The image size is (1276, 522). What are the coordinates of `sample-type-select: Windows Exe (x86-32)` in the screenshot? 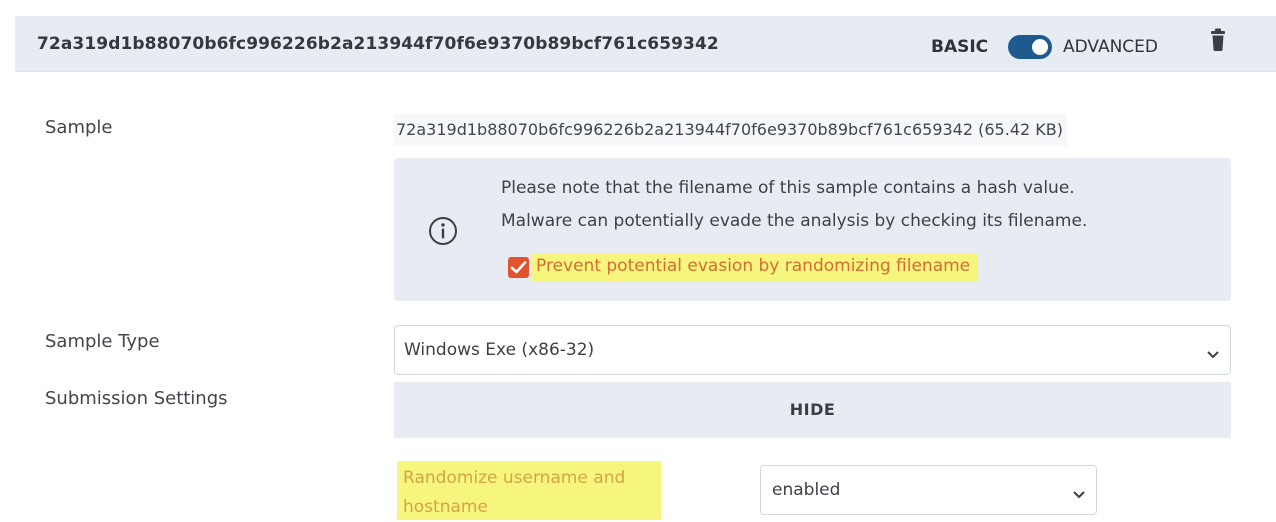 It's located at (812, 350).